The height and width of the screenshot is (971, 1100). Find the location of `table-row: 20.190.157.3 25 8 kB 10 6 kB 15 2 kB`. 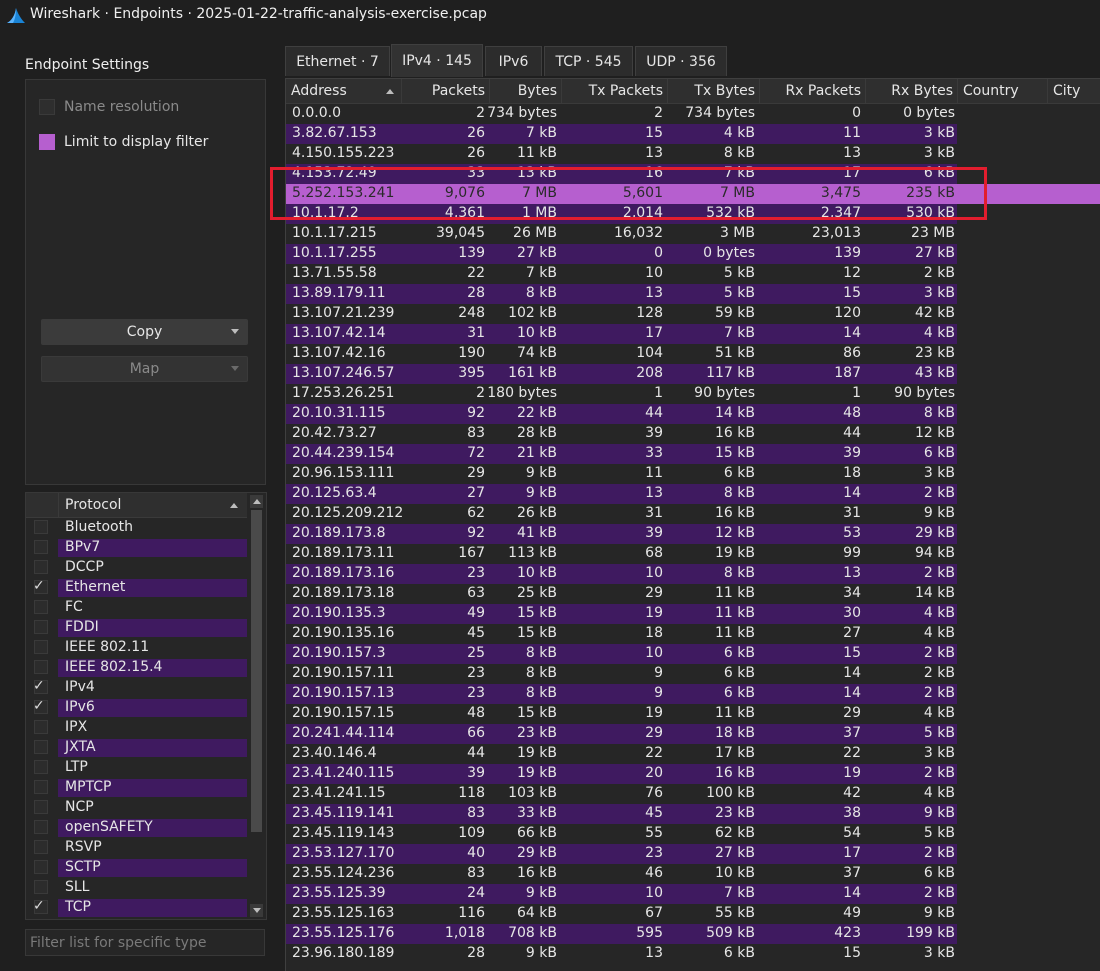

table-row: 20.190.157.3 25 8 kB 10 6 kB 15 2 kB is located at coordinates (693, 654).